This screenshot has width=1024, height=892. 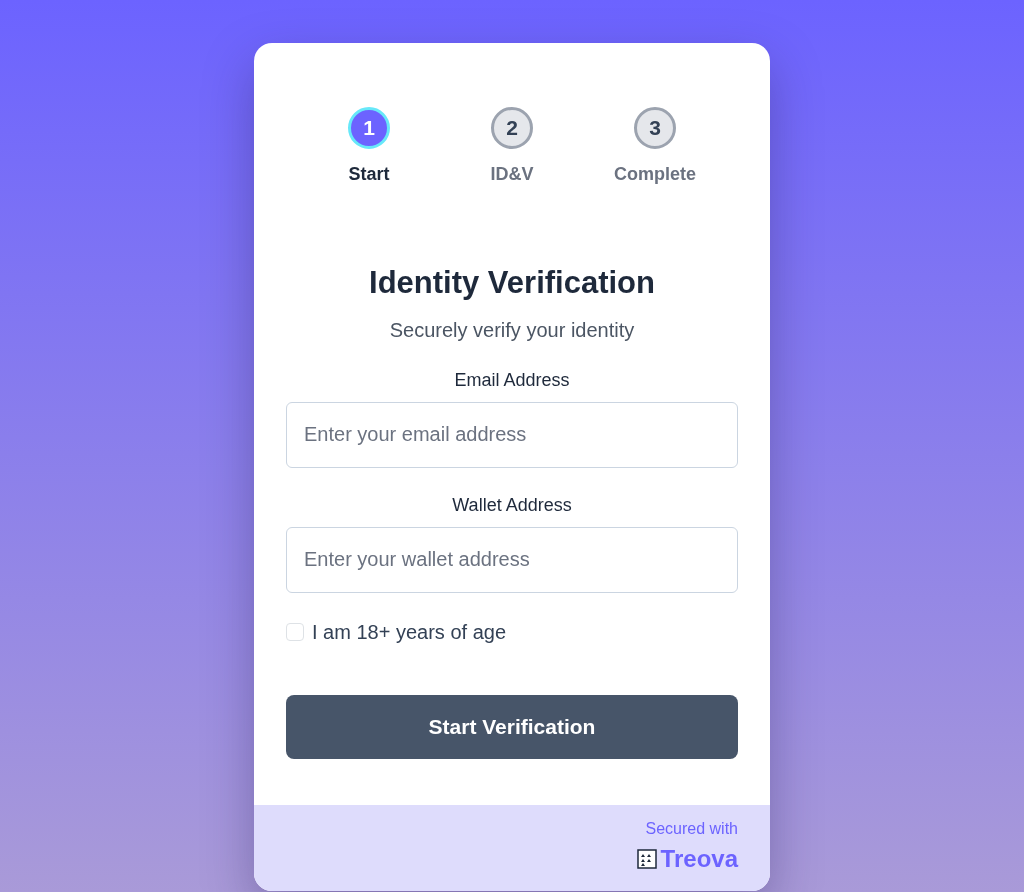 I want to click on step-number: 2, so click(x=512, y=128).